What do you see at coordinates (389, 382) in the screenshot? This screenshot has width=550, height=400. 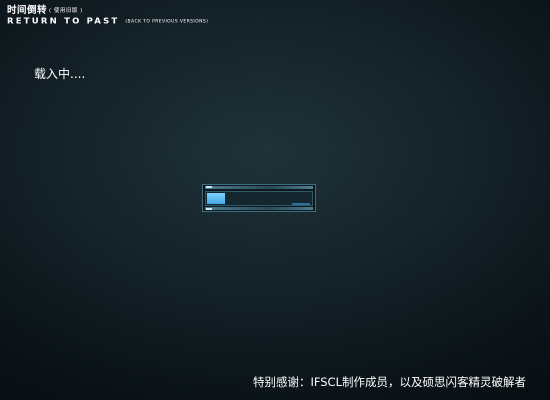 I see `credits-text: 特别感谢：IFSCL制作成员，以及硕思闪客精灵破解者` at bounding box center [389, 382].